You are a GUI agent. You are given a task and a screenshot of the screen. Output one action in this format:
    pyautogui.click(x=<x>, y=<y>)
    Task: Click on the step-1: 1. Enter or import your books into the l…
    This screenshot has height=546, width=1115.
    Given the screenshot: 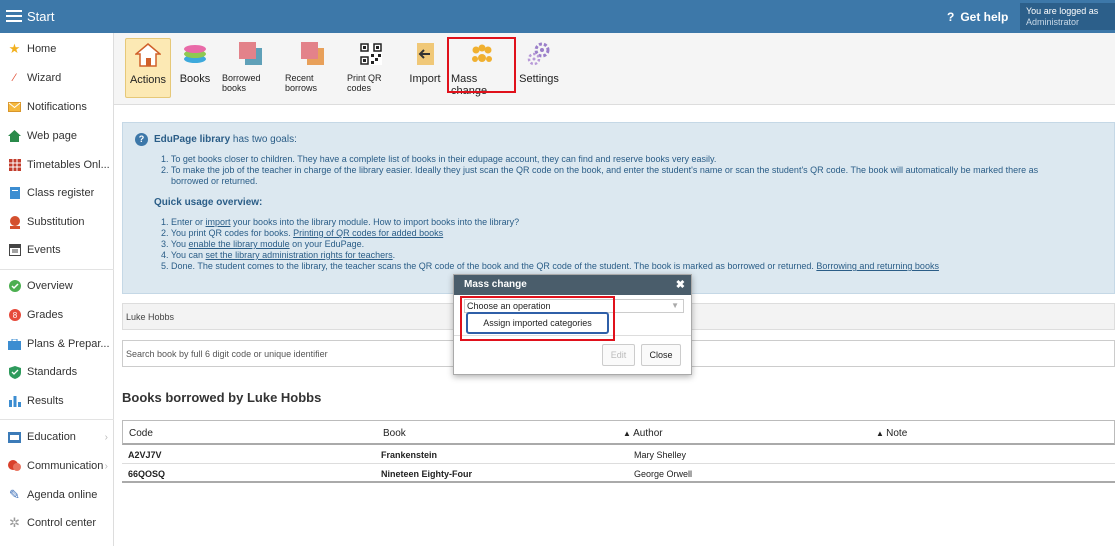 What is the action you would take?
    pyautogui.click(x=340, y=222)
    